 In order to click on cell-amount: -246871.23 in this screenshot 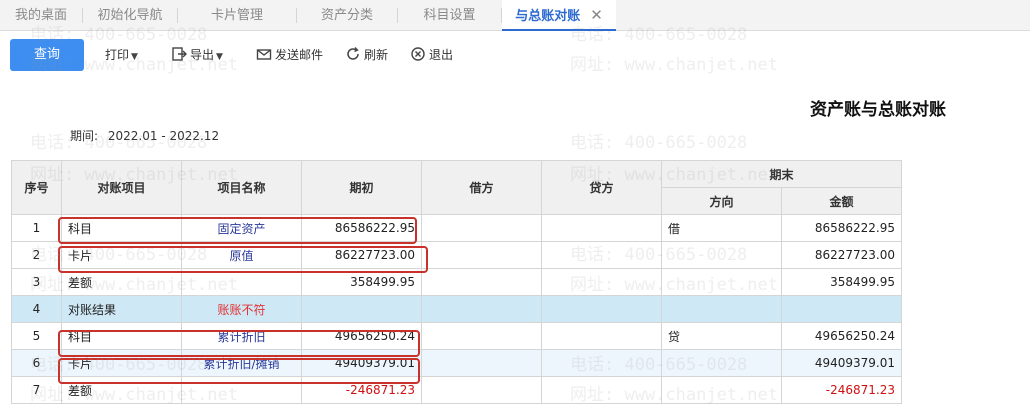, I will do `click(841, 390)`.